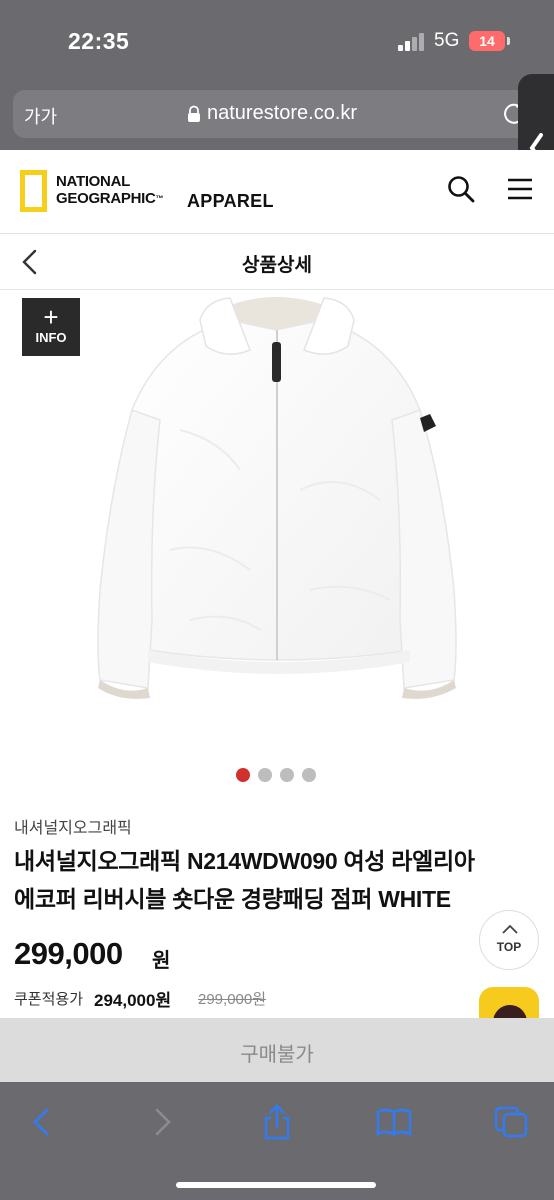 This screenshot has height=1200, width=554. I want to click on search-icon, so click(461, 189).